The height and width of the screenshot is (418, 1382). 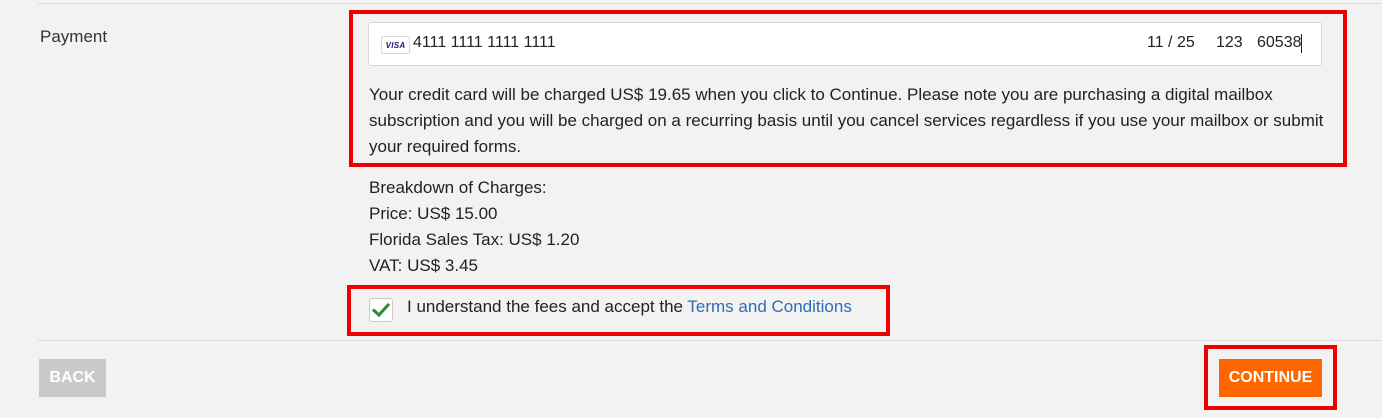 I want to click on breakdown-tax: Florida Sales Tax: US$ 1.20, so click(x=474, y=239).